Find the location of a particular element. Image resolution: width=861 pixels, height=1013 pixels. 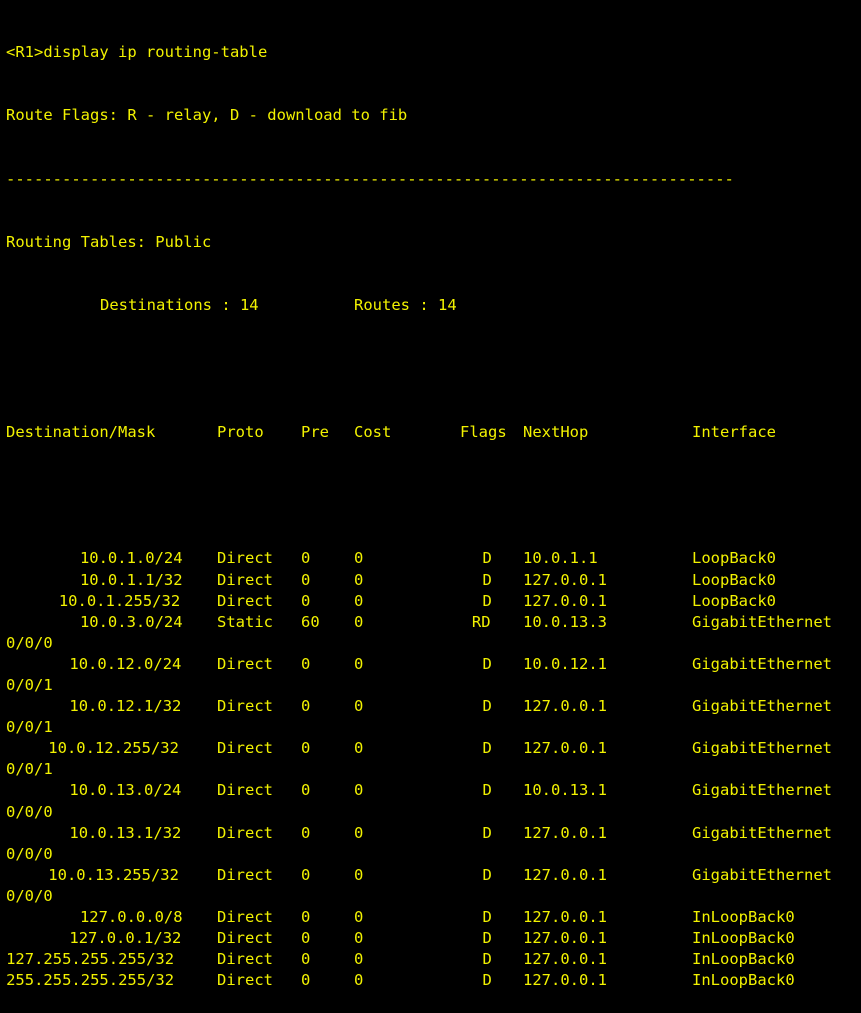

header-nexthop: NextHop is located at coordinates (556, 431).